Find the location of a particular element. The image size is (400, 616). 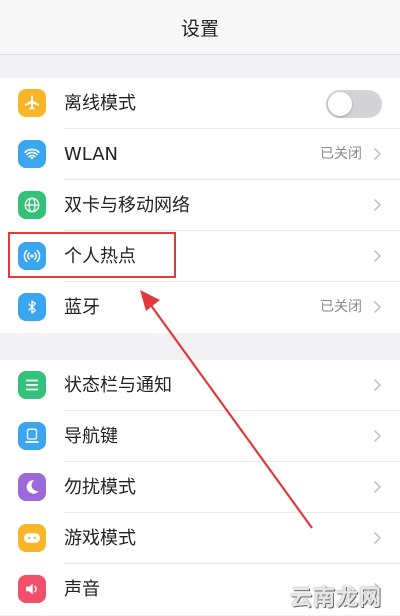

highlight-box is located at coordinates (92, 255).